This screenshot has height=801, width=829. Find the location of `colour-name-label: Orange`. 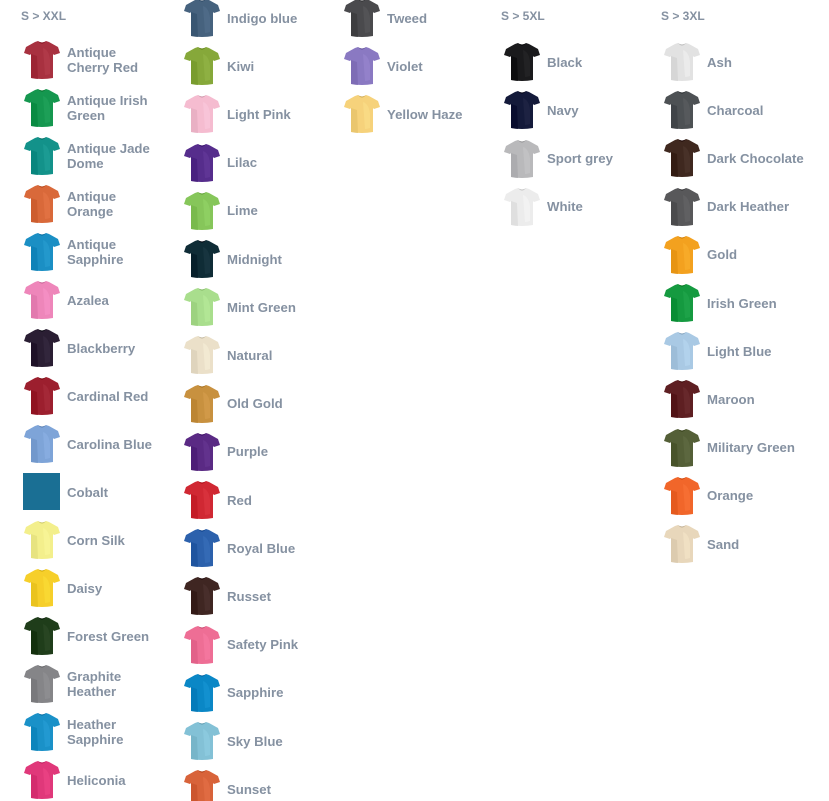

colour-name-label: Orange is located at coordinates (730, 496).